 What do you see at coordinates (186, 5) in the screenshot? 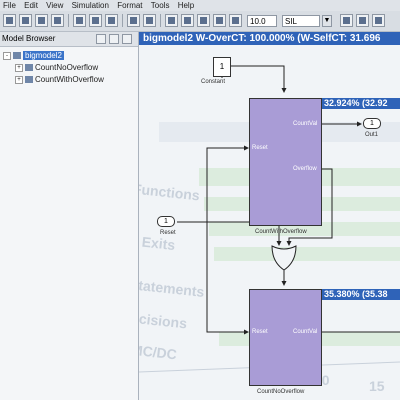
I see `menu-help: Help` at bounding box center [186, 5].